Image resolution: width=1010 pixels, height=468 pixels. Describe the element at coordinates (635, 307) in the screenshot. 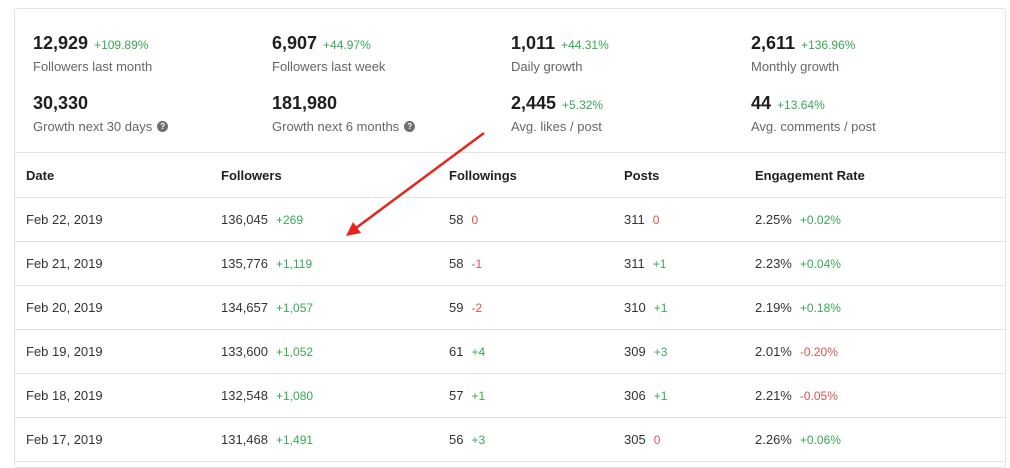

I see `cell-posts-value: 310` at that location.